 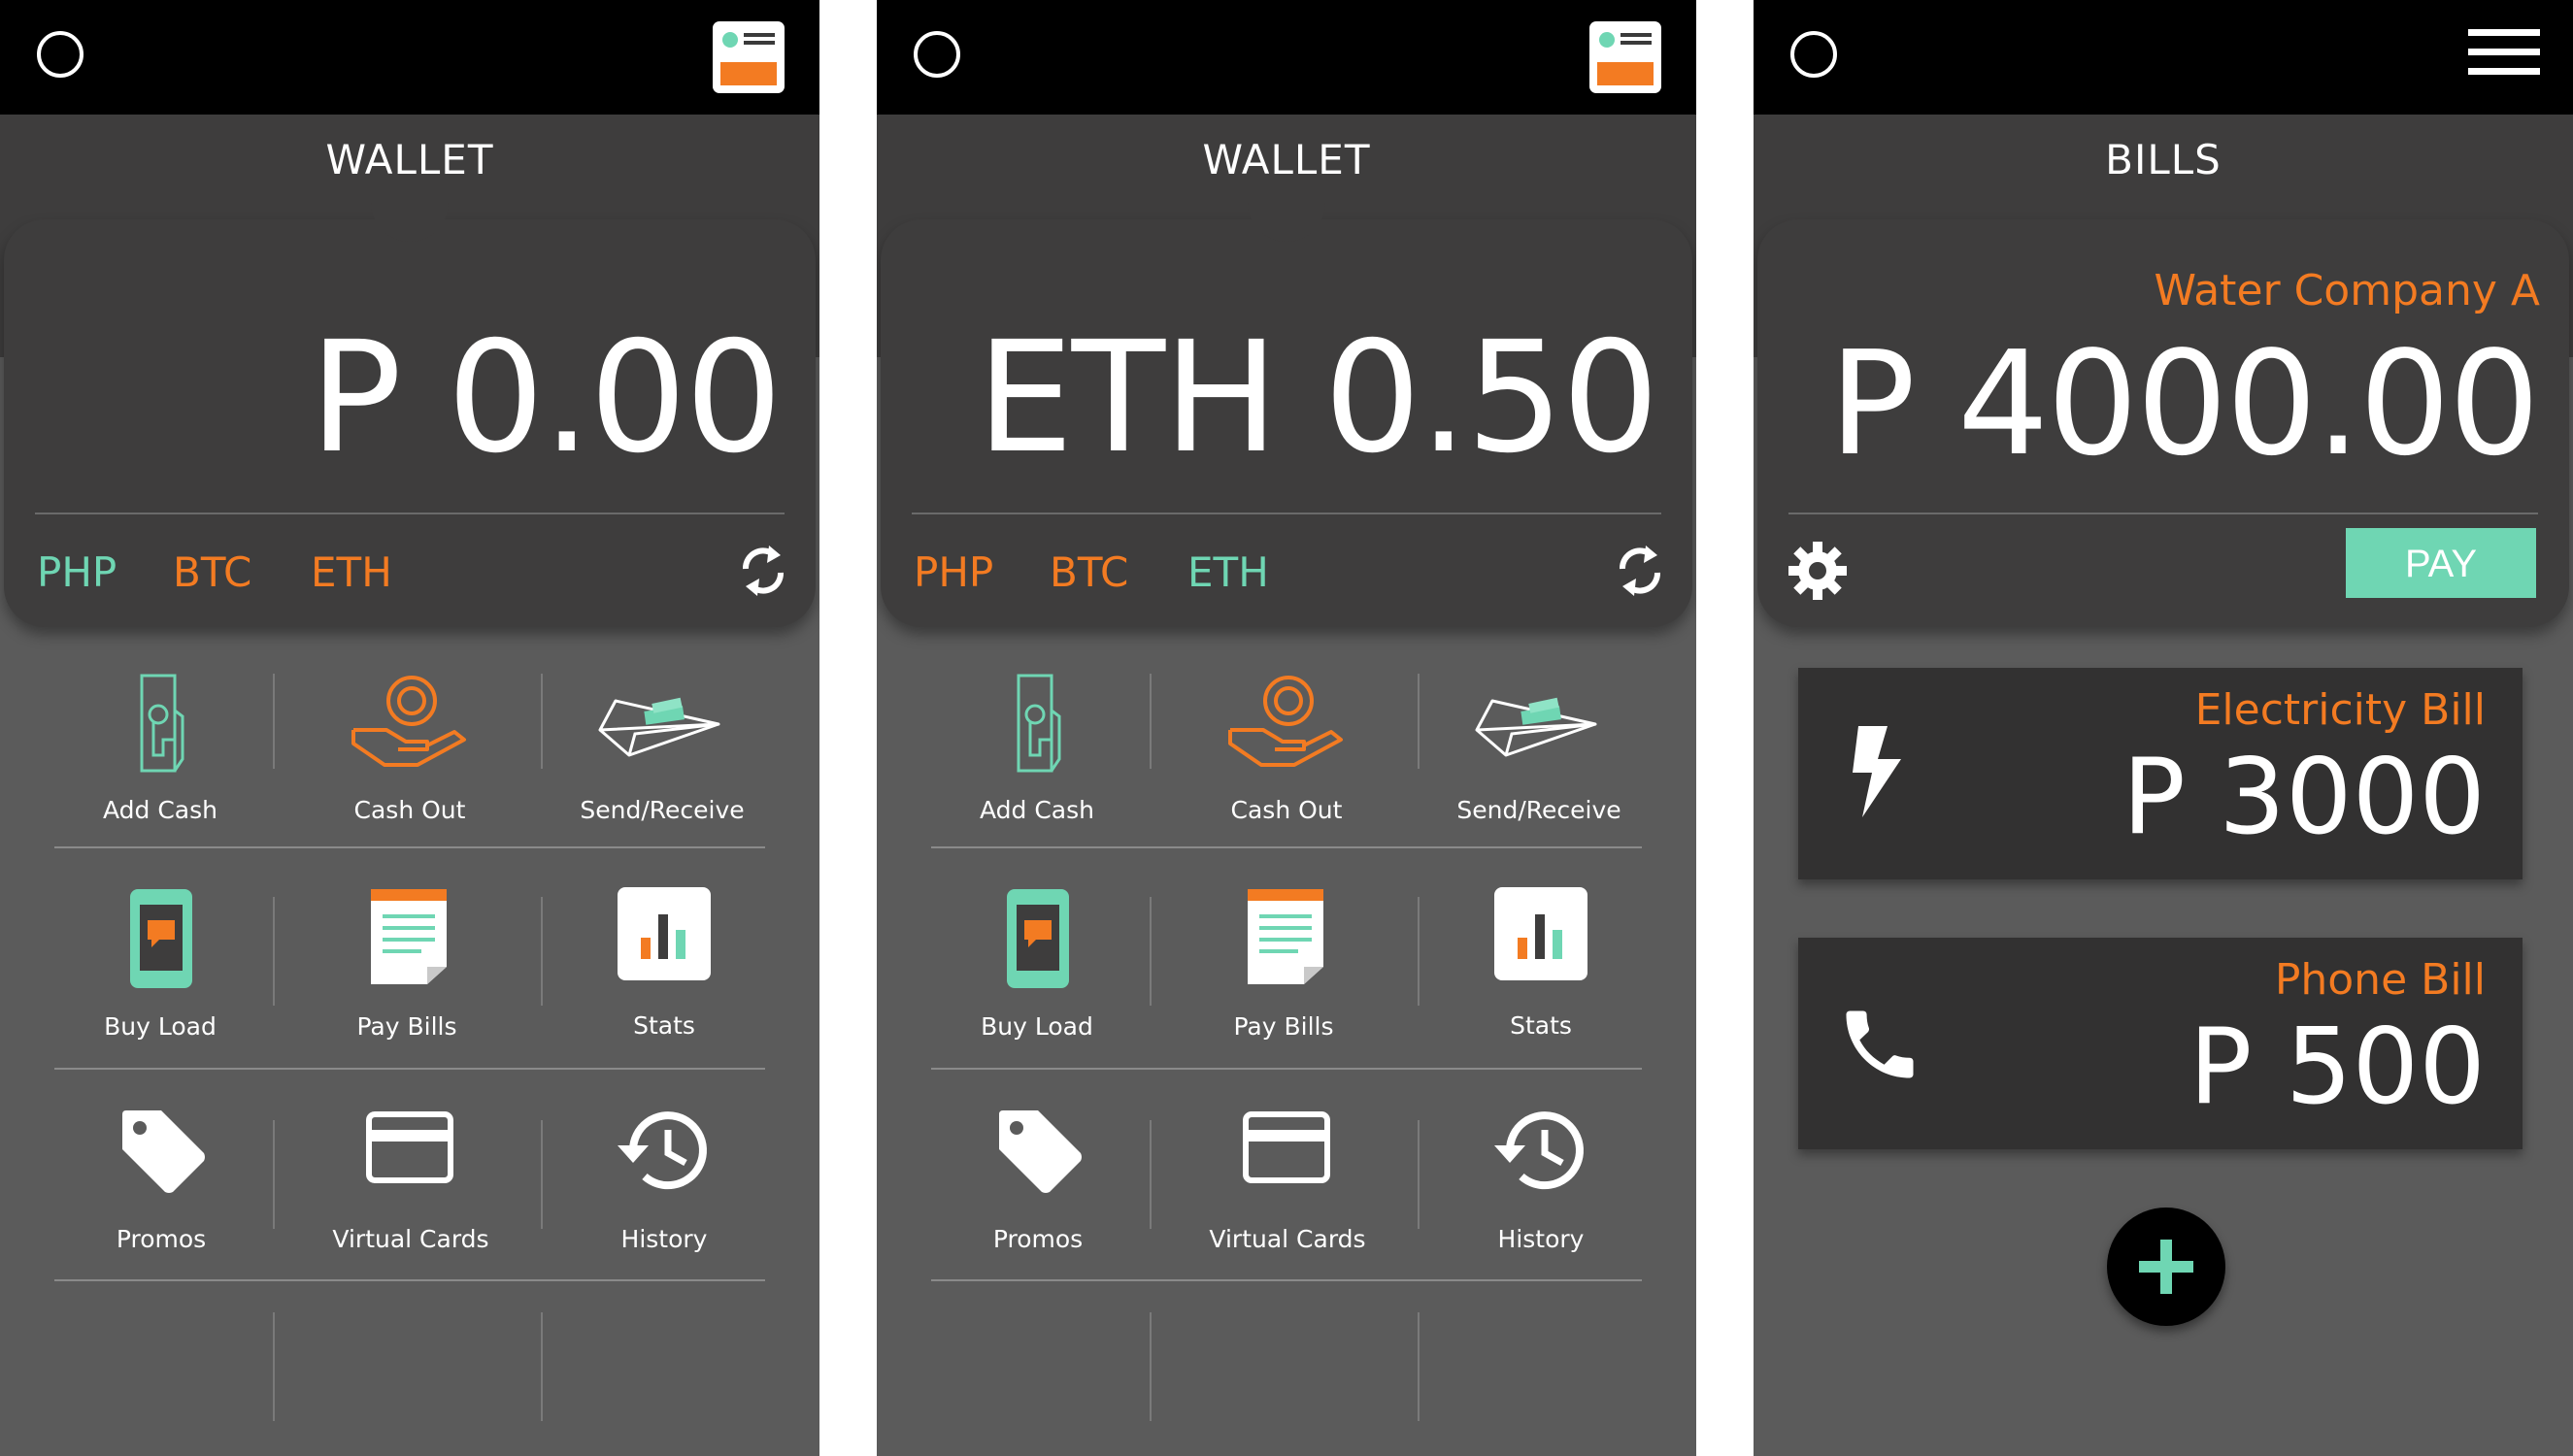 I want to click on bill-card-electricity: Electricity Bill P 3000, so click(x=2160, y=773).